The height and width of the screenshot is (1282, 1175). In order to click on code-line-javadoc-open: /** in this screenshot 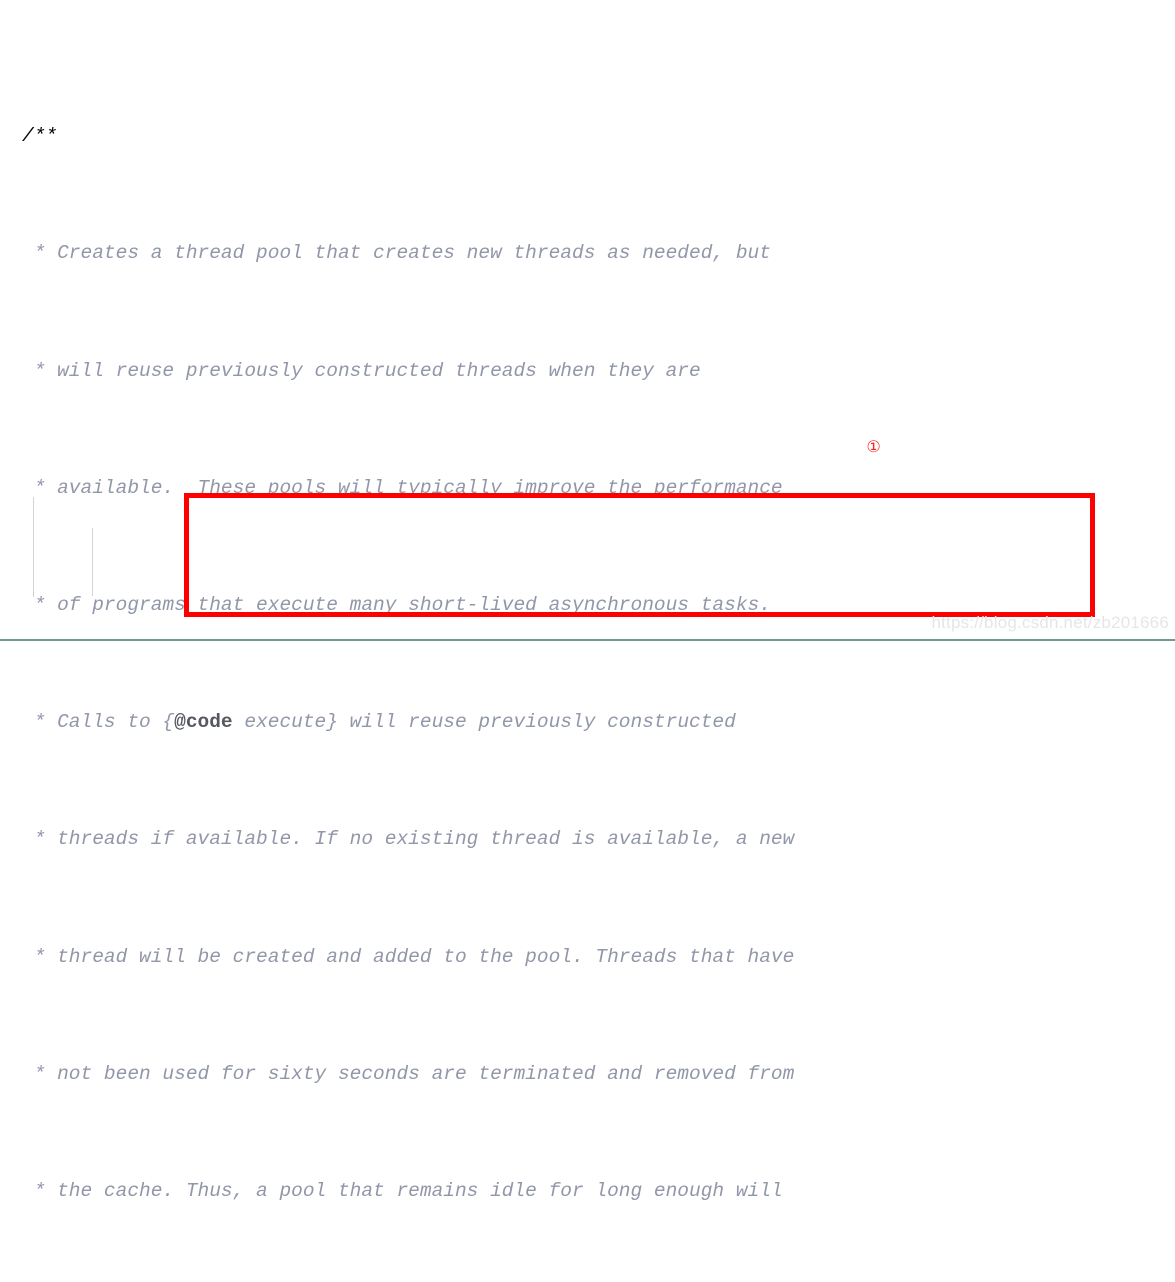, I will do `click(425, 136)`.